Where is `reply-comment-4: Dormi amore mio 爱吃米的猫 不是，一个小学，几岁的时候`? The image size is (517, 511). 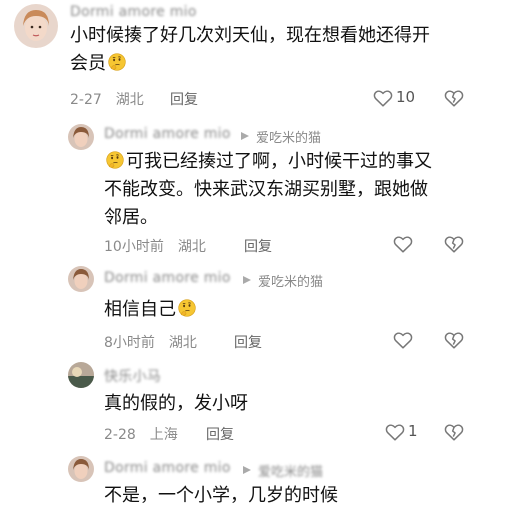
reply-comment-4: Dormi amore mio 爱吃米的猫 不是，一个小学，几岁的时候 is located at coordinates (258, 480).